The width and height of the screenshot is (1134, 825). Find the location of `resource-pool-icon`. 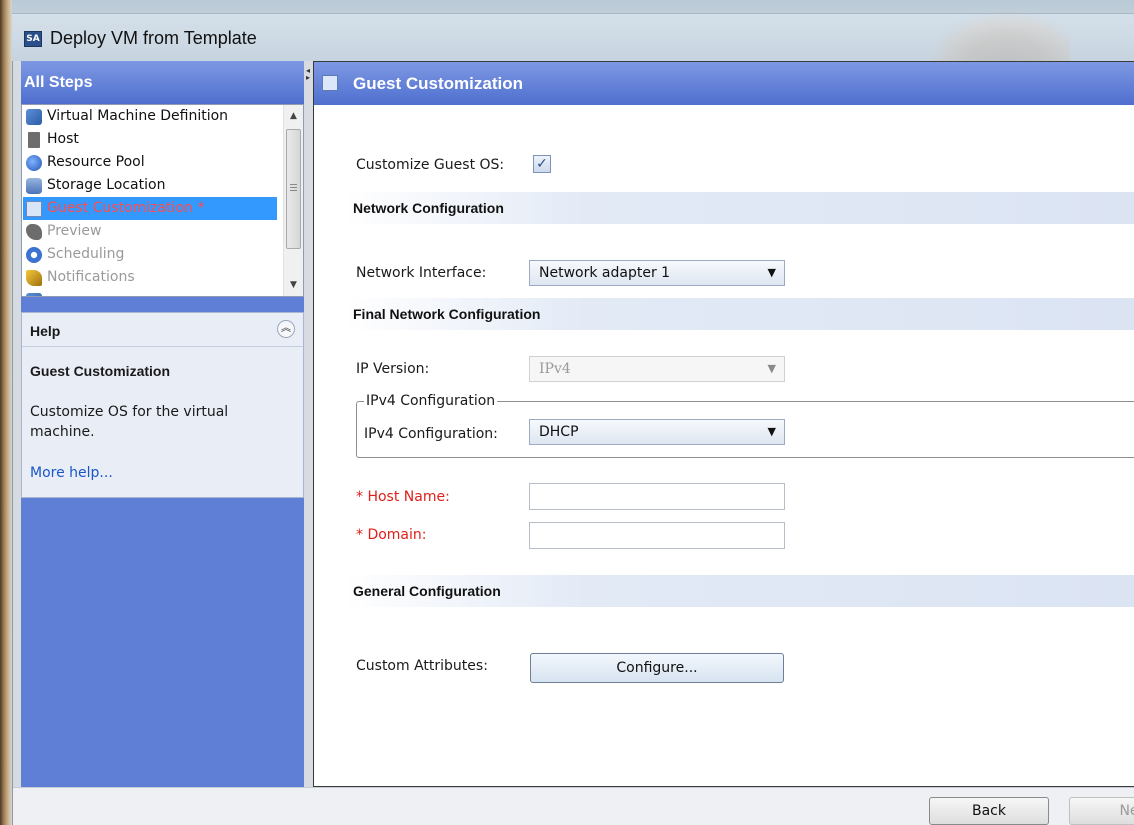

resource-pool-icon is located at coordinates (34, 163).